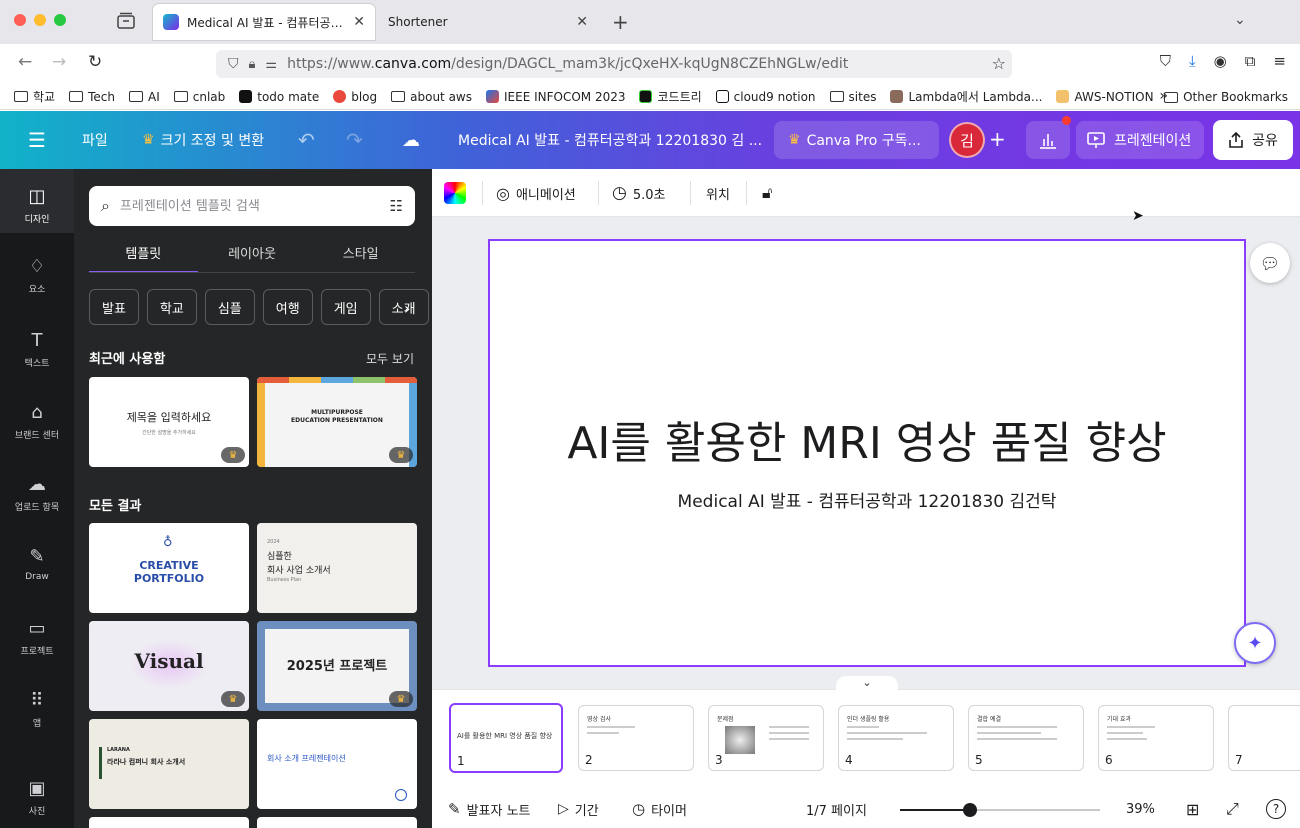  Describe the element at coordinates (287, 307) in the screenshot. I see `chip: 여행` at that location.